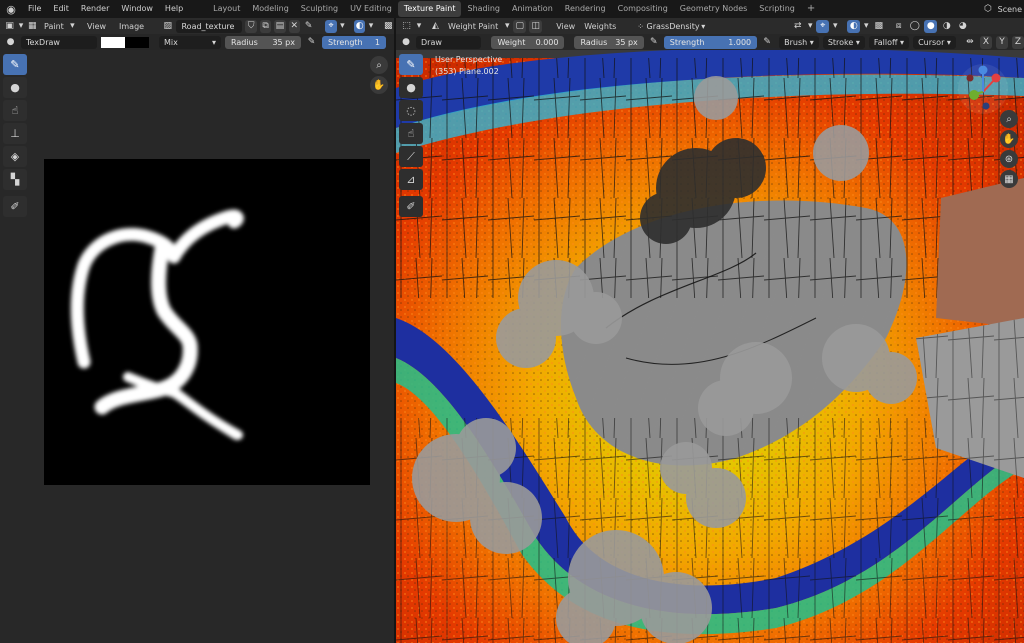 This screenshot has height=643, width=1024. Describe the element at coordinates (131, 26) in the screenshot. I see `menu-image: Image` at that location.